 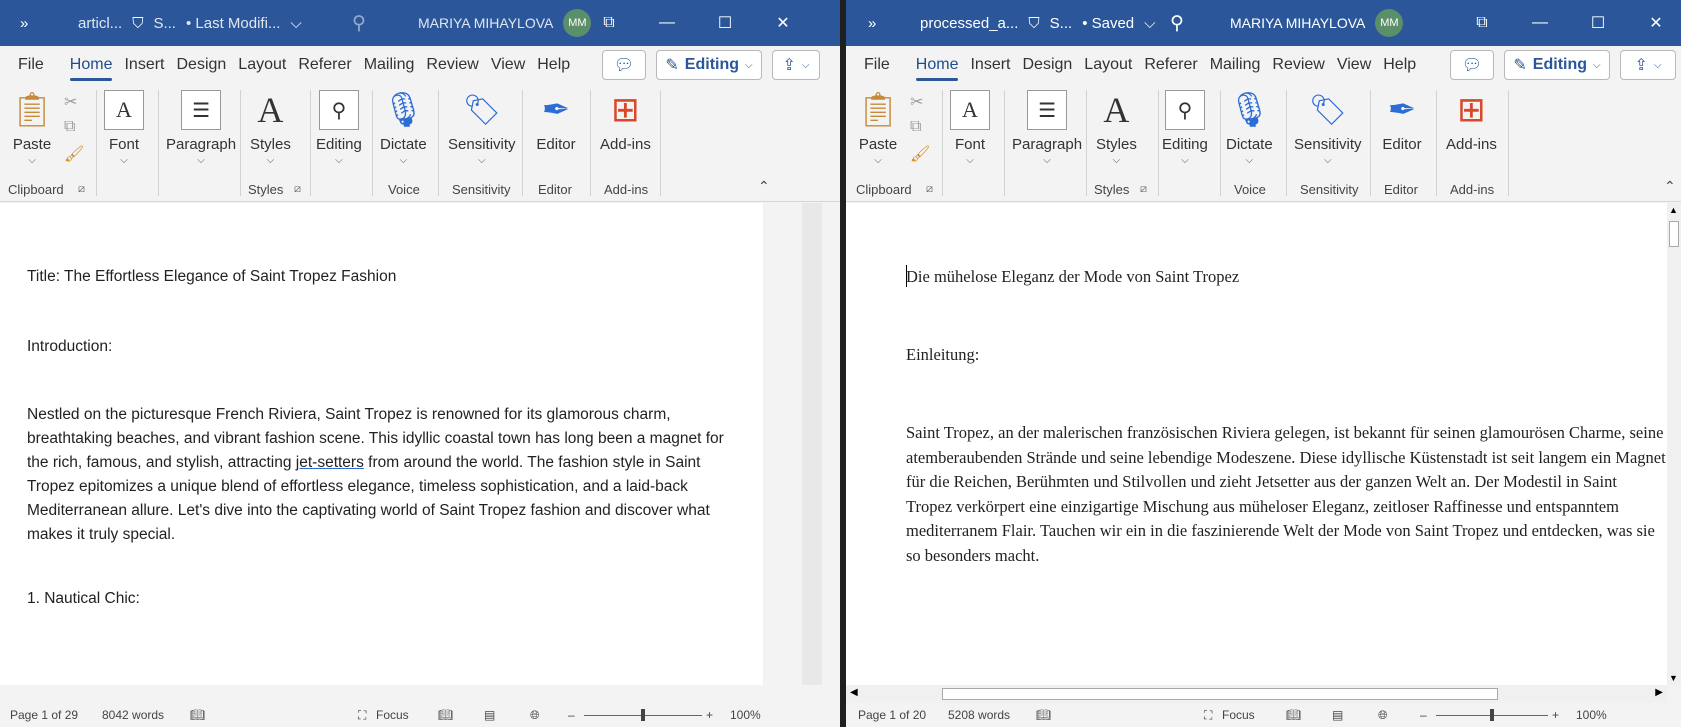 What do you see at coordinates (1673, 678) in the screenshot?
I see `scroll-down-icon: ▼` at bounding box center [1673, 678].